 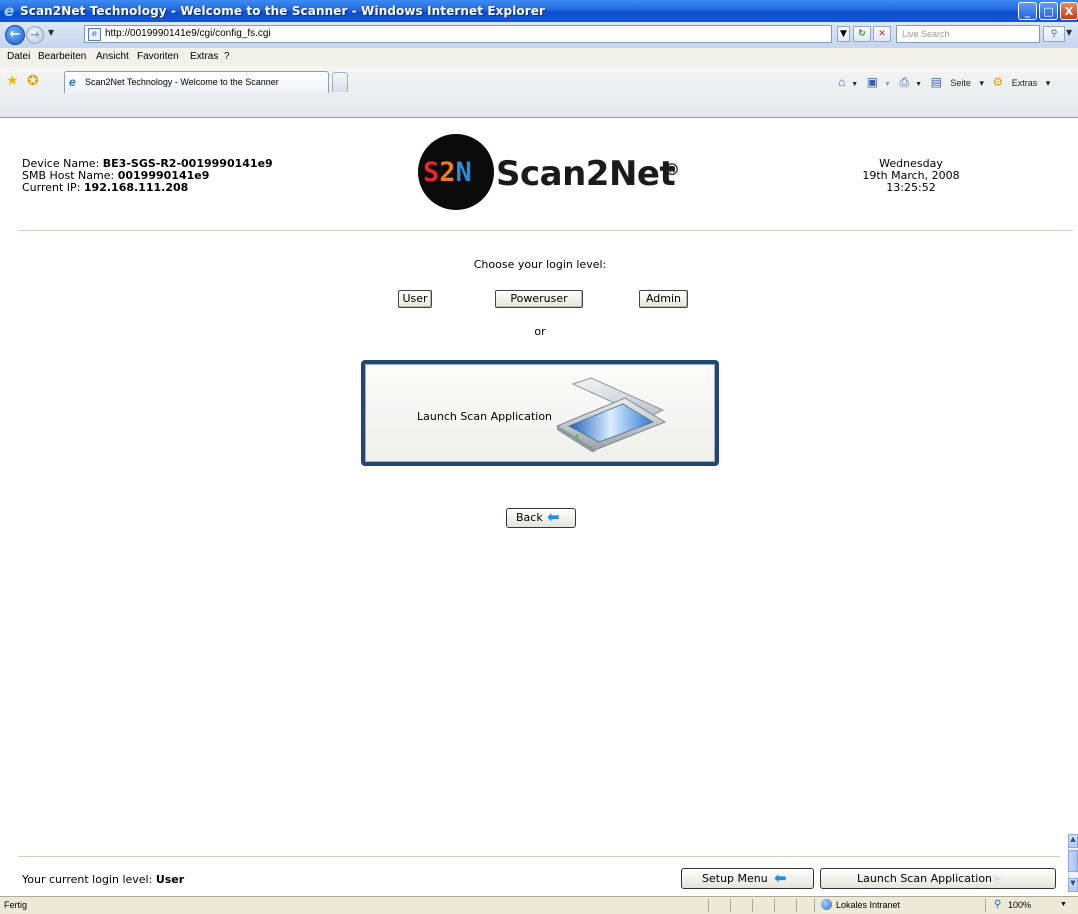 What do you see at coordinates (529, 517) in the screenshot?
I see `back-button-label: Back` at bounding box center [529, 517].